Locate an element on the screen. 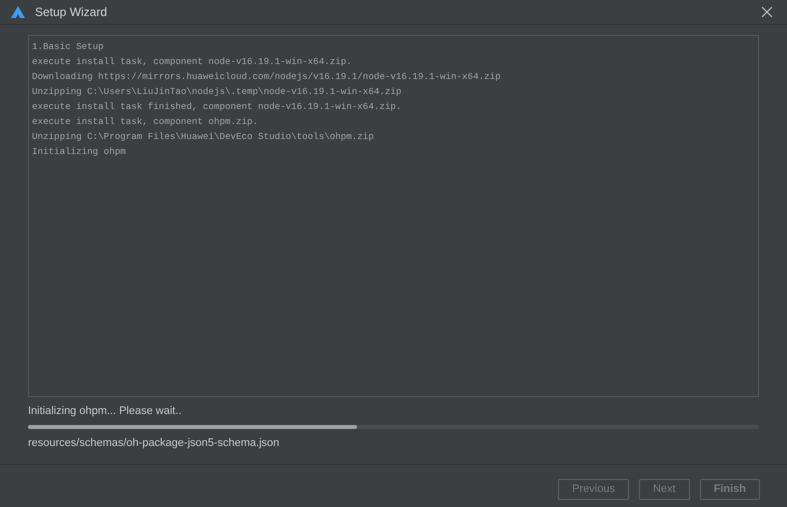 The height and width of the screenshot is (507, 787). log-line: execute install task finished, component node-v16.19.1-win-x64.zip. is located at coordinates (217, 107).